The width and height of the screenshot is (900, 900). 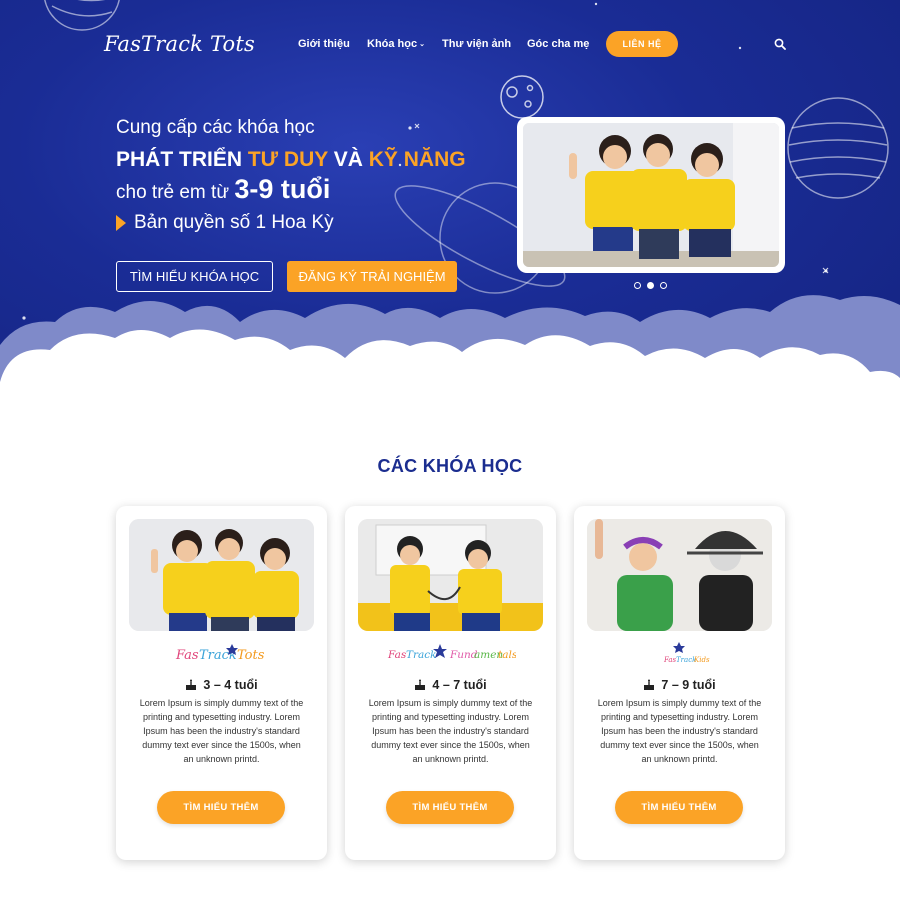 I want to click on slider-dot-active, so click(x=650, y=285).